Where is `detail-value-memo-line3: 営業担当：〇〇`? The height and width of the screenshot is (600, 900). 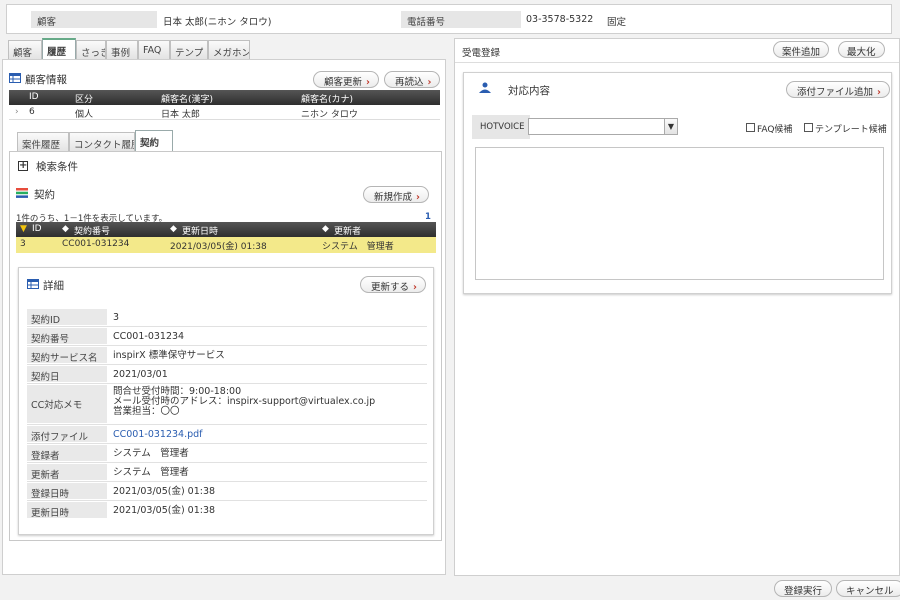
detail-value-memo-line3: 営業担当：〇〇 is located at coordinates (146, 411).